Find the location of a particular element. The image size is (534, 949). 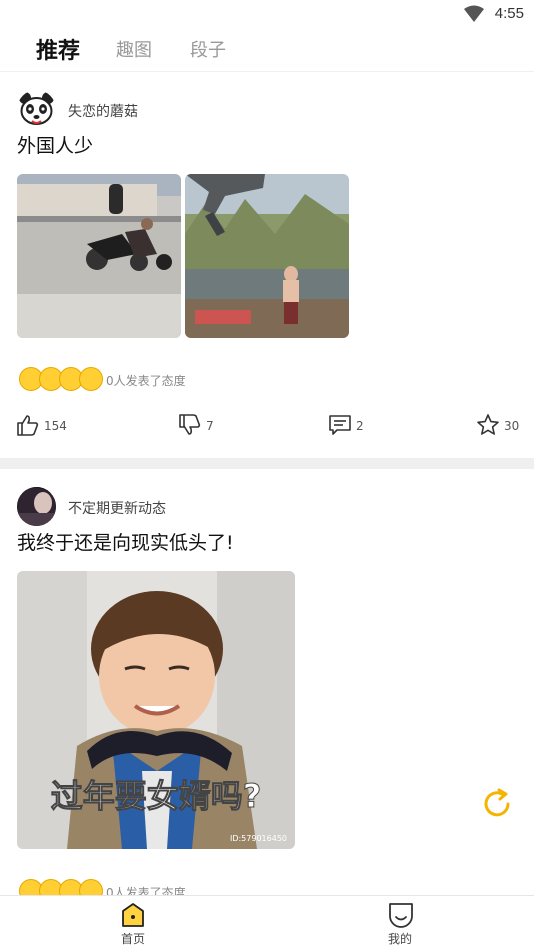

tab-label: 段子 is located at coordinates (208, 50).